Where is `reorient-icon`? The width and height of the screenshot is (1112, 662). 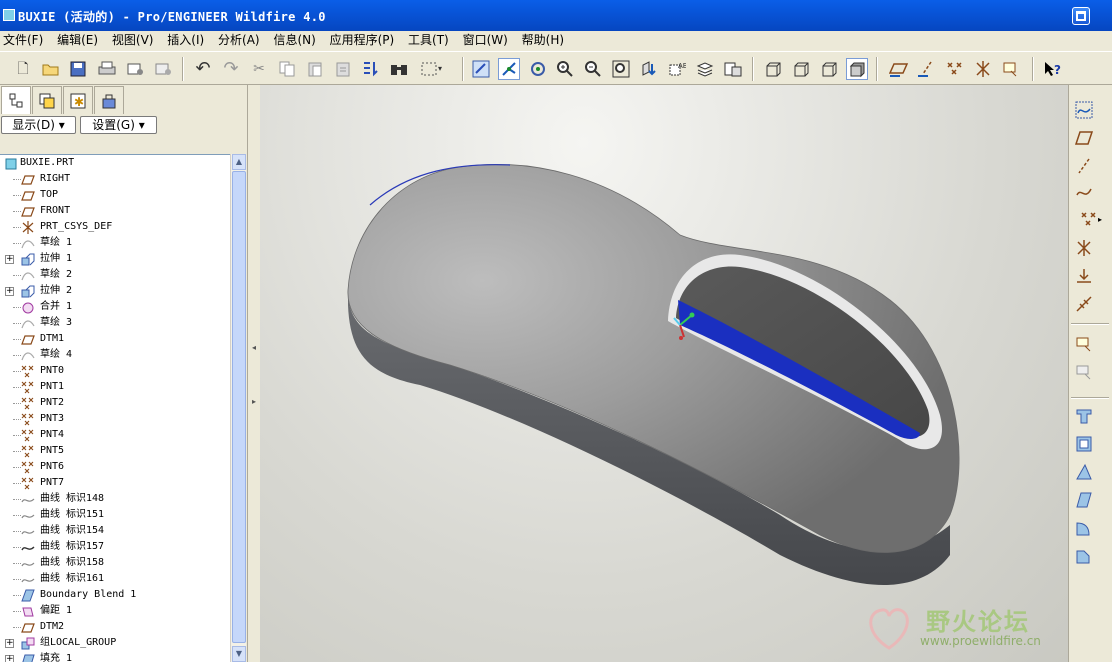
reorient-icon is located at coordinates (649, 69).